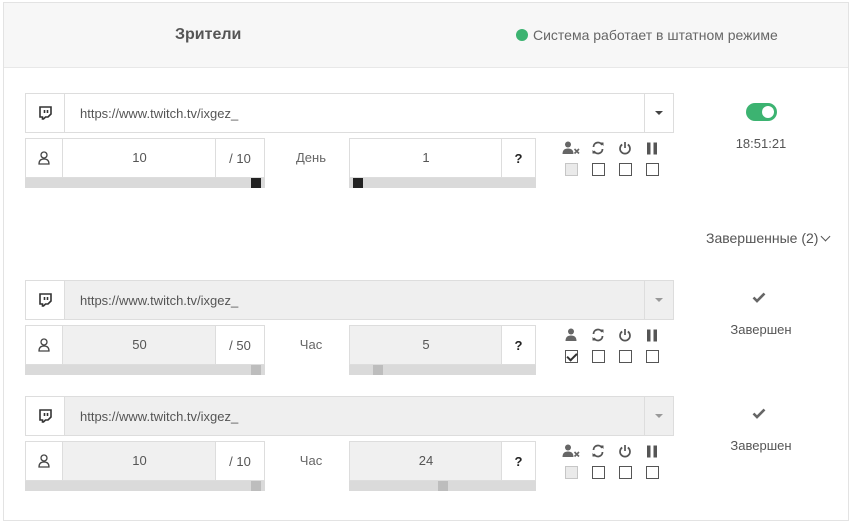 The width and height of the screenshot is (852, 525). Describe the element at coordinates (522, 35) in the screenshot. I see `status-dot-icon` at that location.